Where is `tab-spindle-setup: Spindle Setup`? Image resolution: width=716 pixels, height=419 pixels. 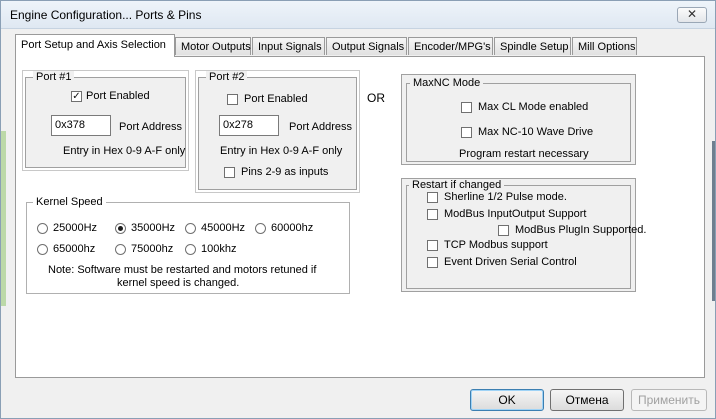
tab-spindle-setup: Spindle Setup is located at coordinates (532, 46).